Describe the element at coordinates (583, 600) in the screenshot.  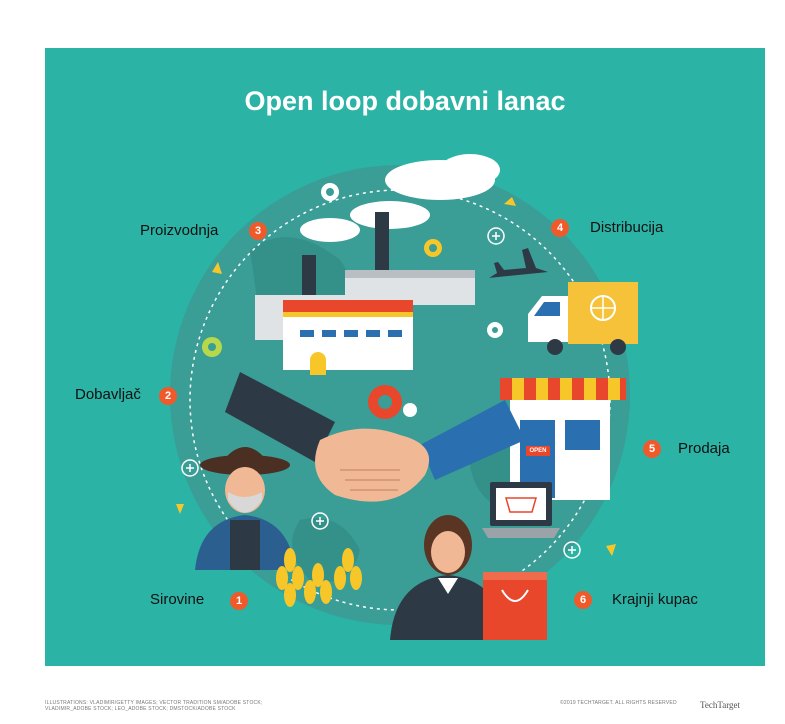
I see `stage-number-badge: 6` at that location.